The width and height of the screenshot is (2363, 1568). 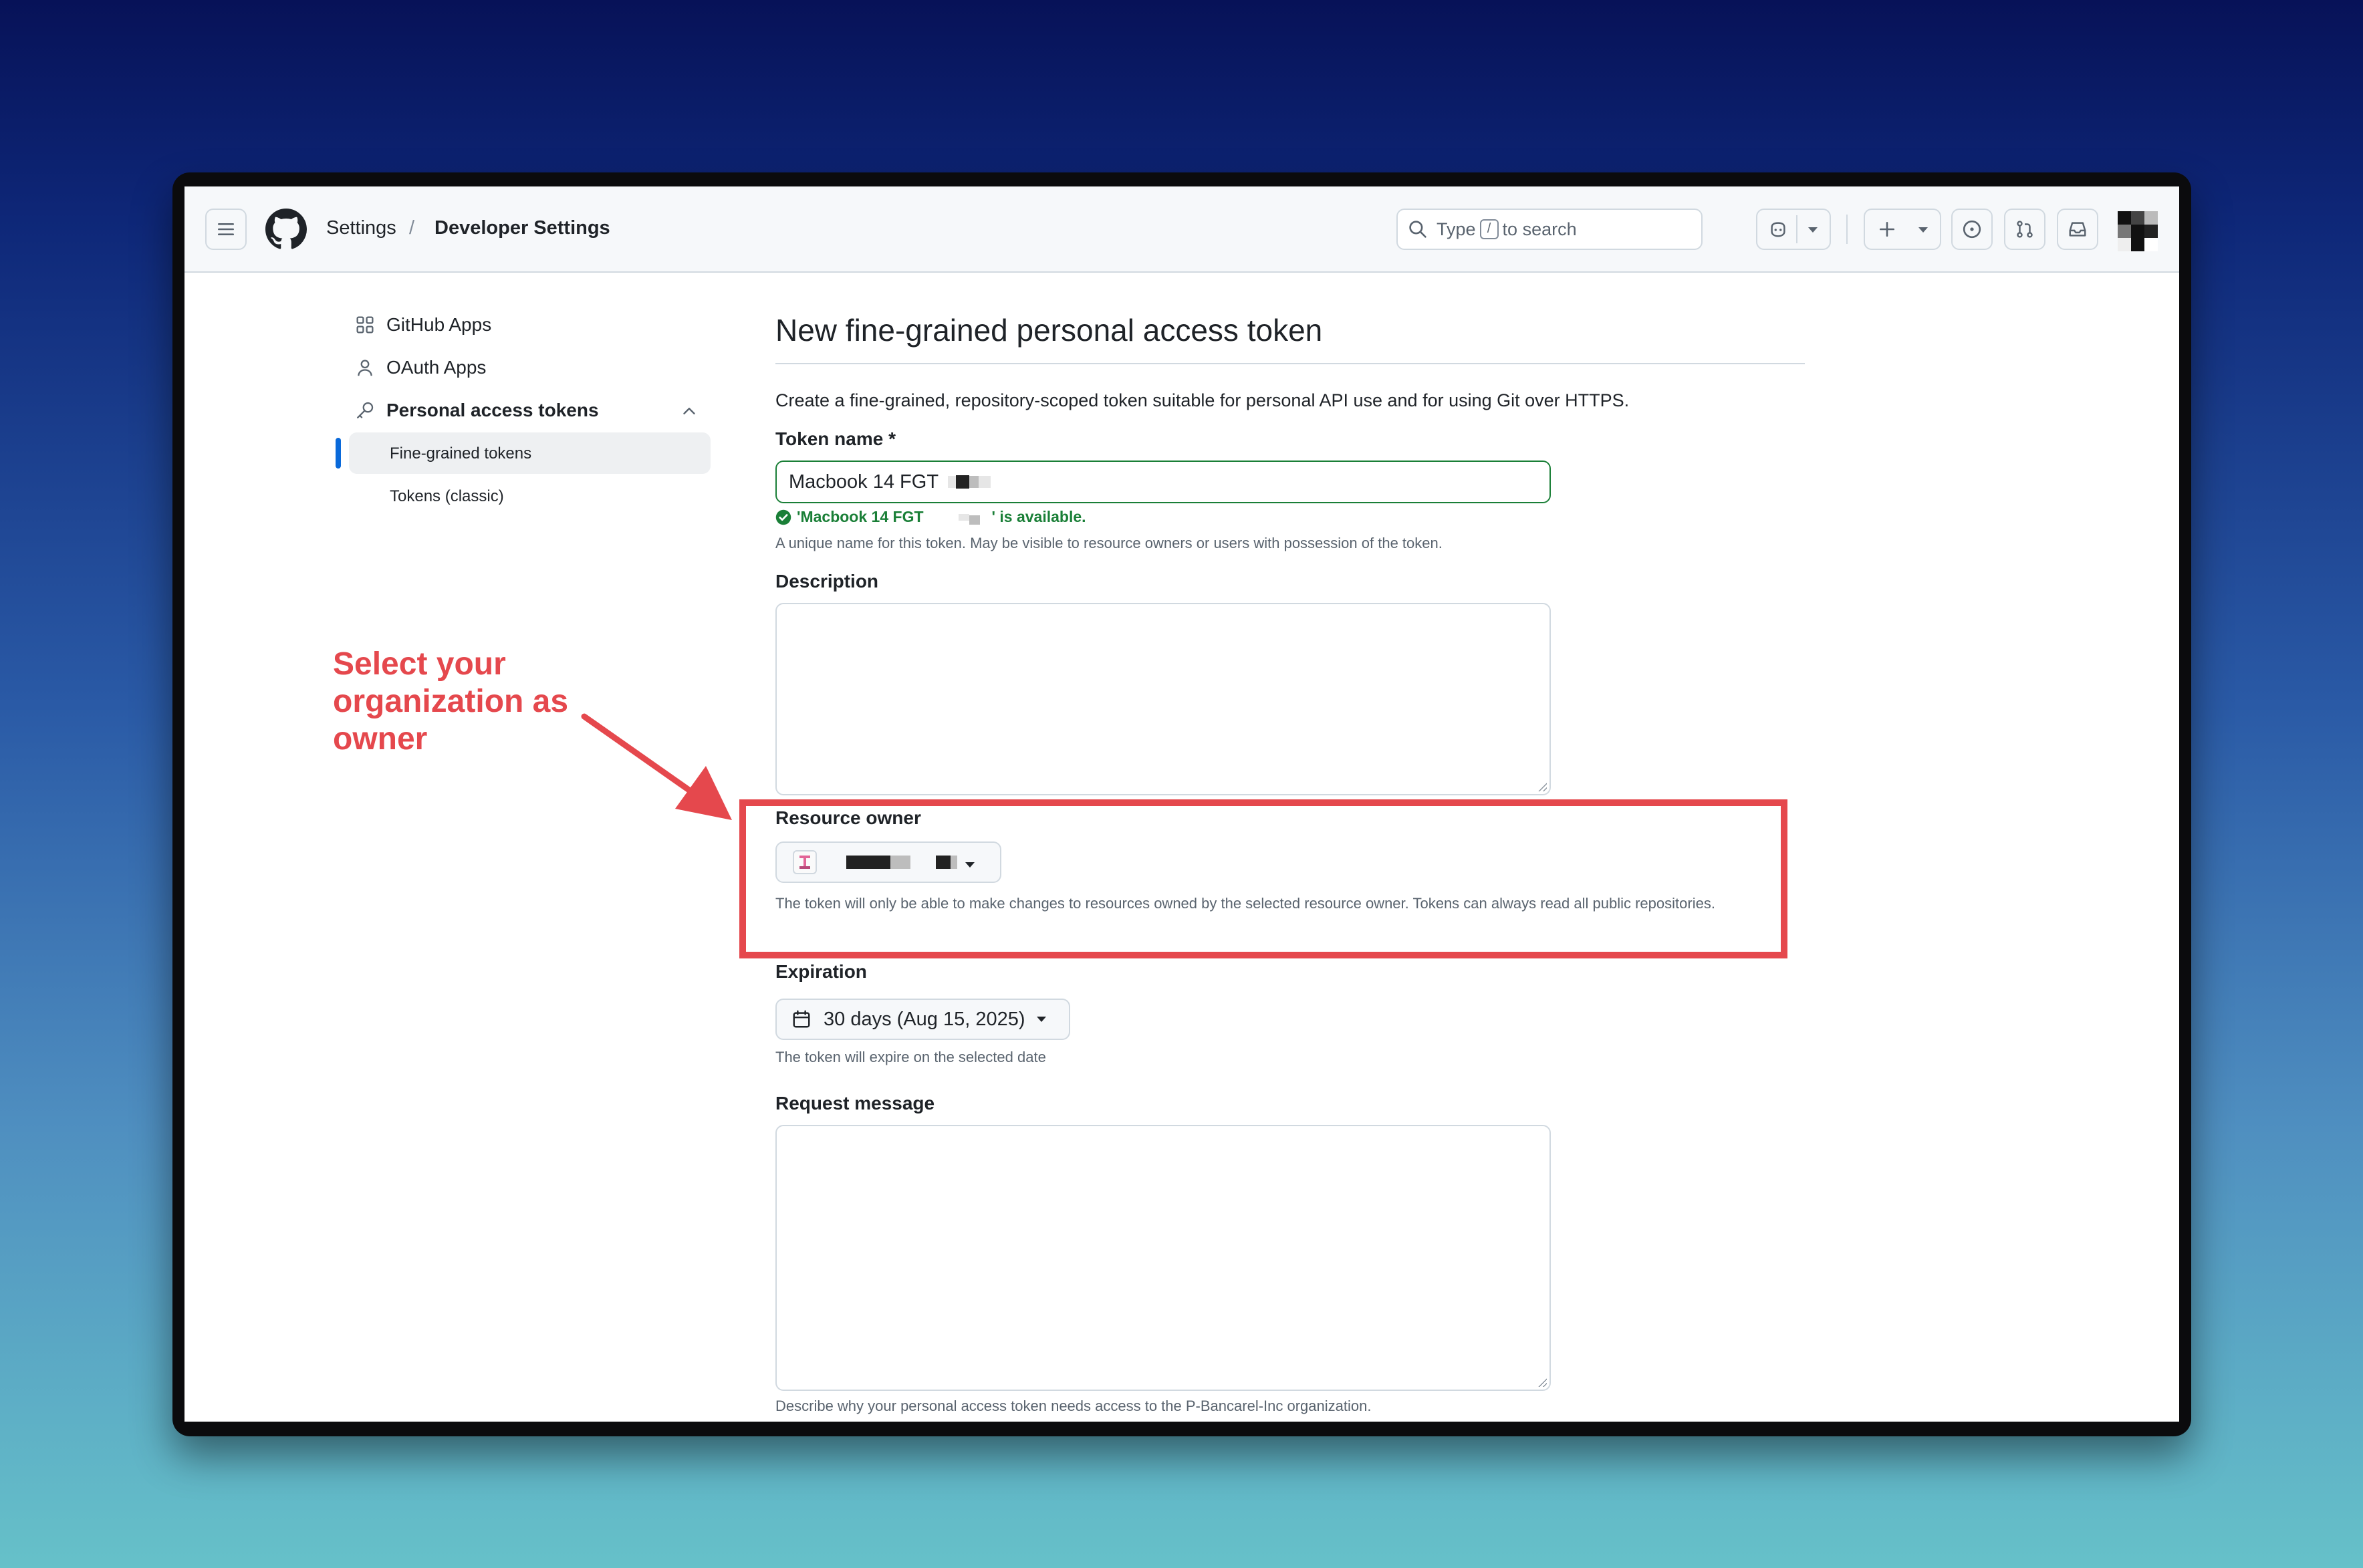 I want to click on search-icon, so click(x=1417, y=230).